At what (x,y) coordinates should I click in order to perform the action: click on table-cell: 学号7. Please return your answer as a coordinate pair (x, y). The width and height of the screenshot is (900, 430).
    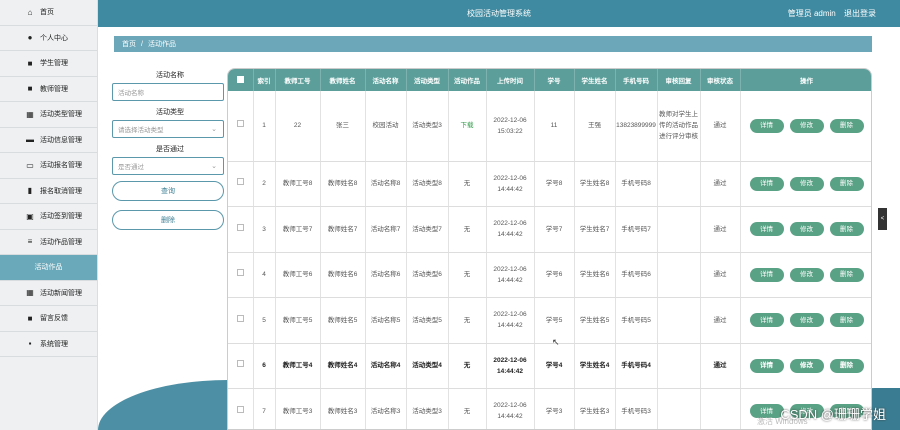
    Looking at the image, I should click on (554, 229).